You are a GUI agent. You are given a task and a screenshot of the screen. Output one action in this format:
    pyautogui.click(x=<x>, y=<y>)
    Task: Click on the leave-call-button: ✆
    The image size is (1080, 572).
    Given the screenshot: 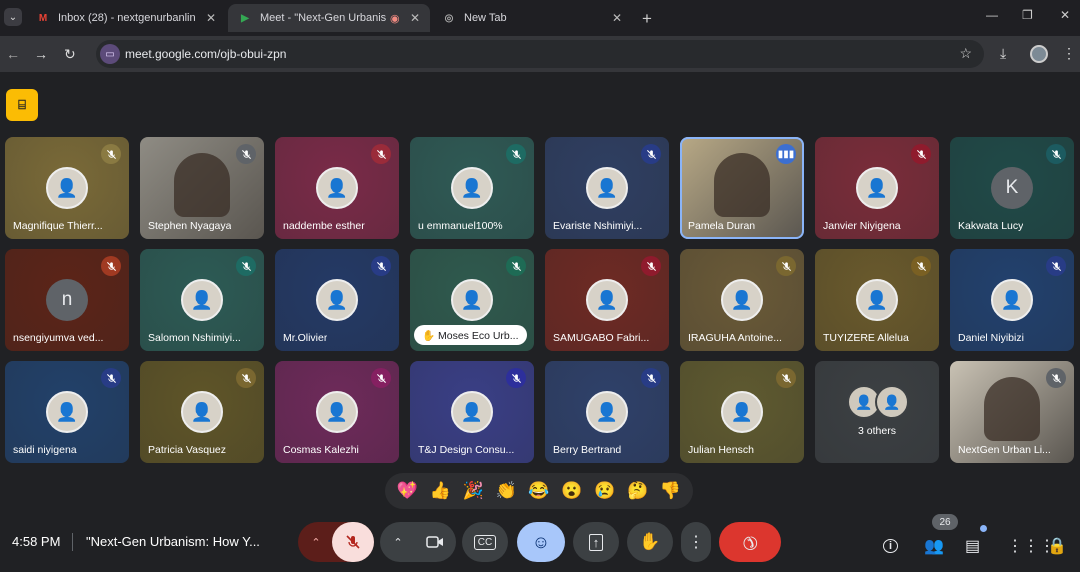 What is the action you would take?
    pyautogui.click(x=750, y=542)
    